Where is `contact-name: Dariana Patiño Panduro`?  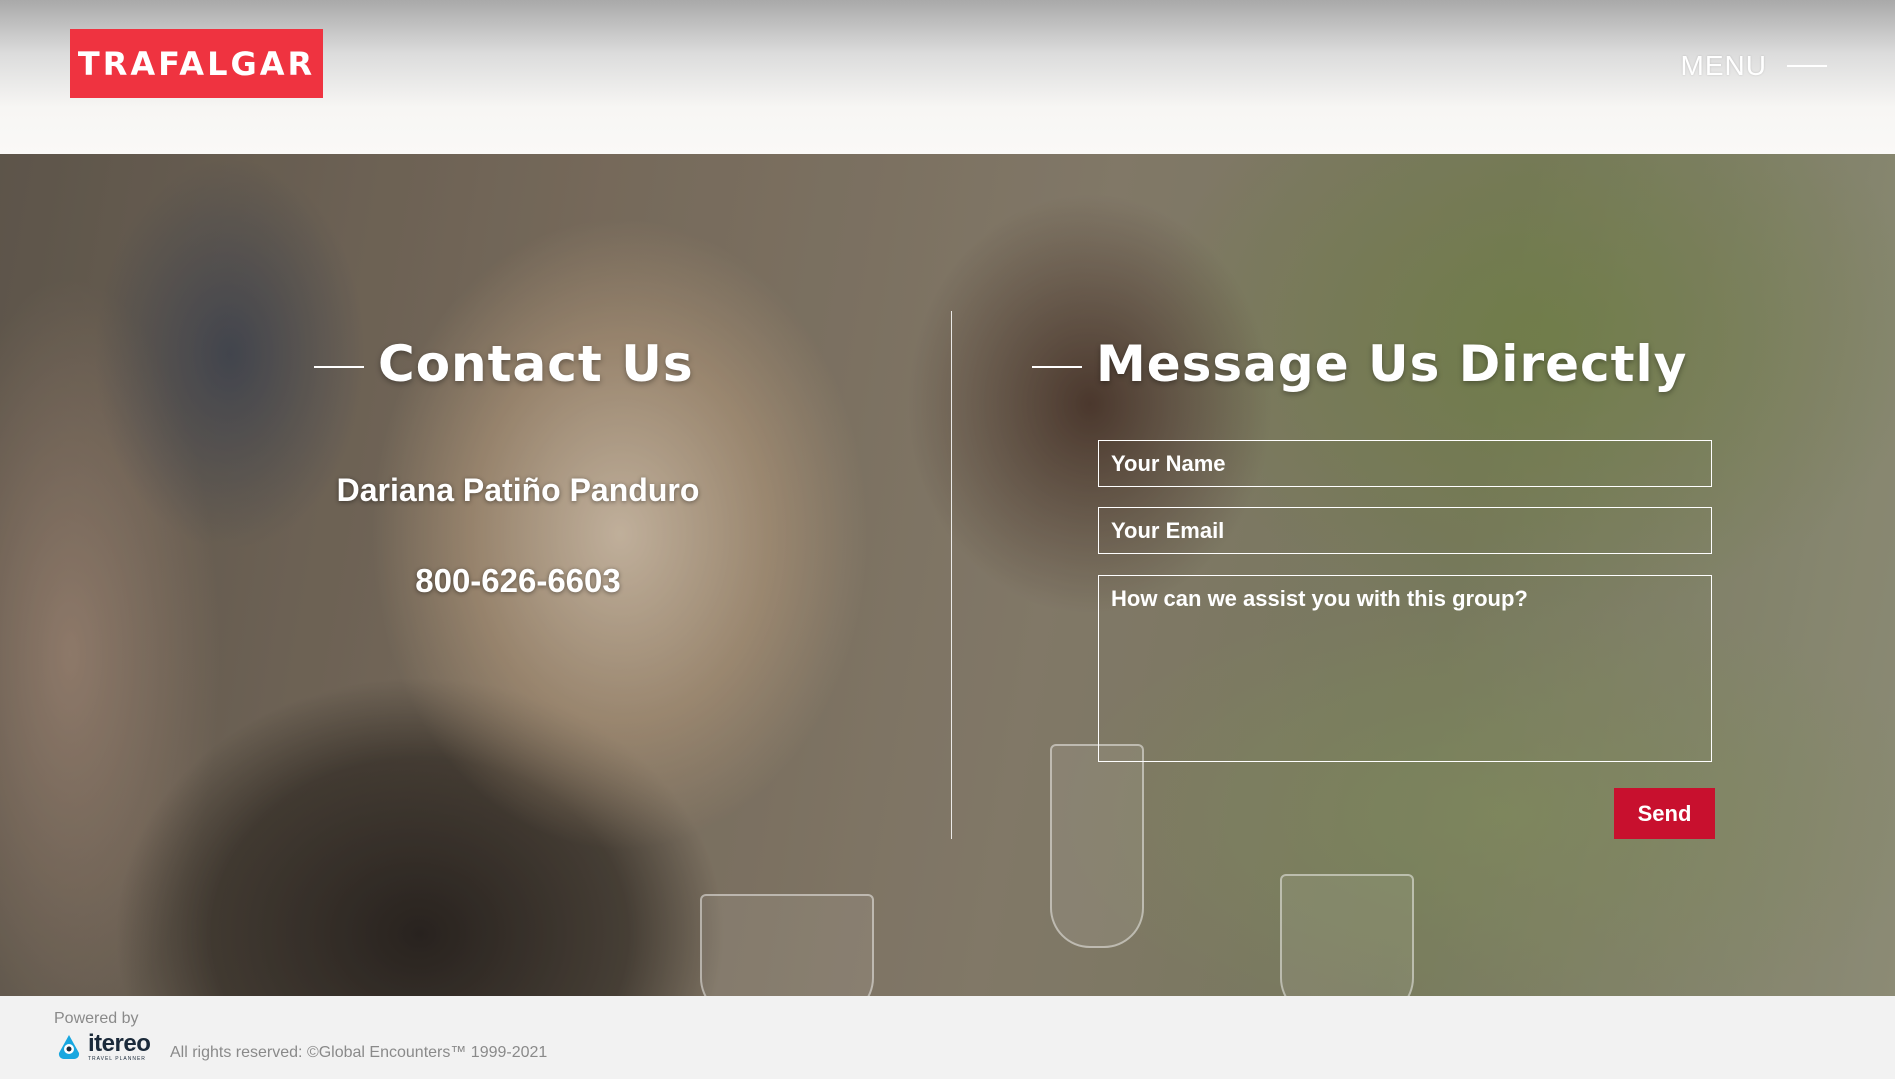
contact-name: Dariana Patiño Panduro is located at coordinates (518, 490).